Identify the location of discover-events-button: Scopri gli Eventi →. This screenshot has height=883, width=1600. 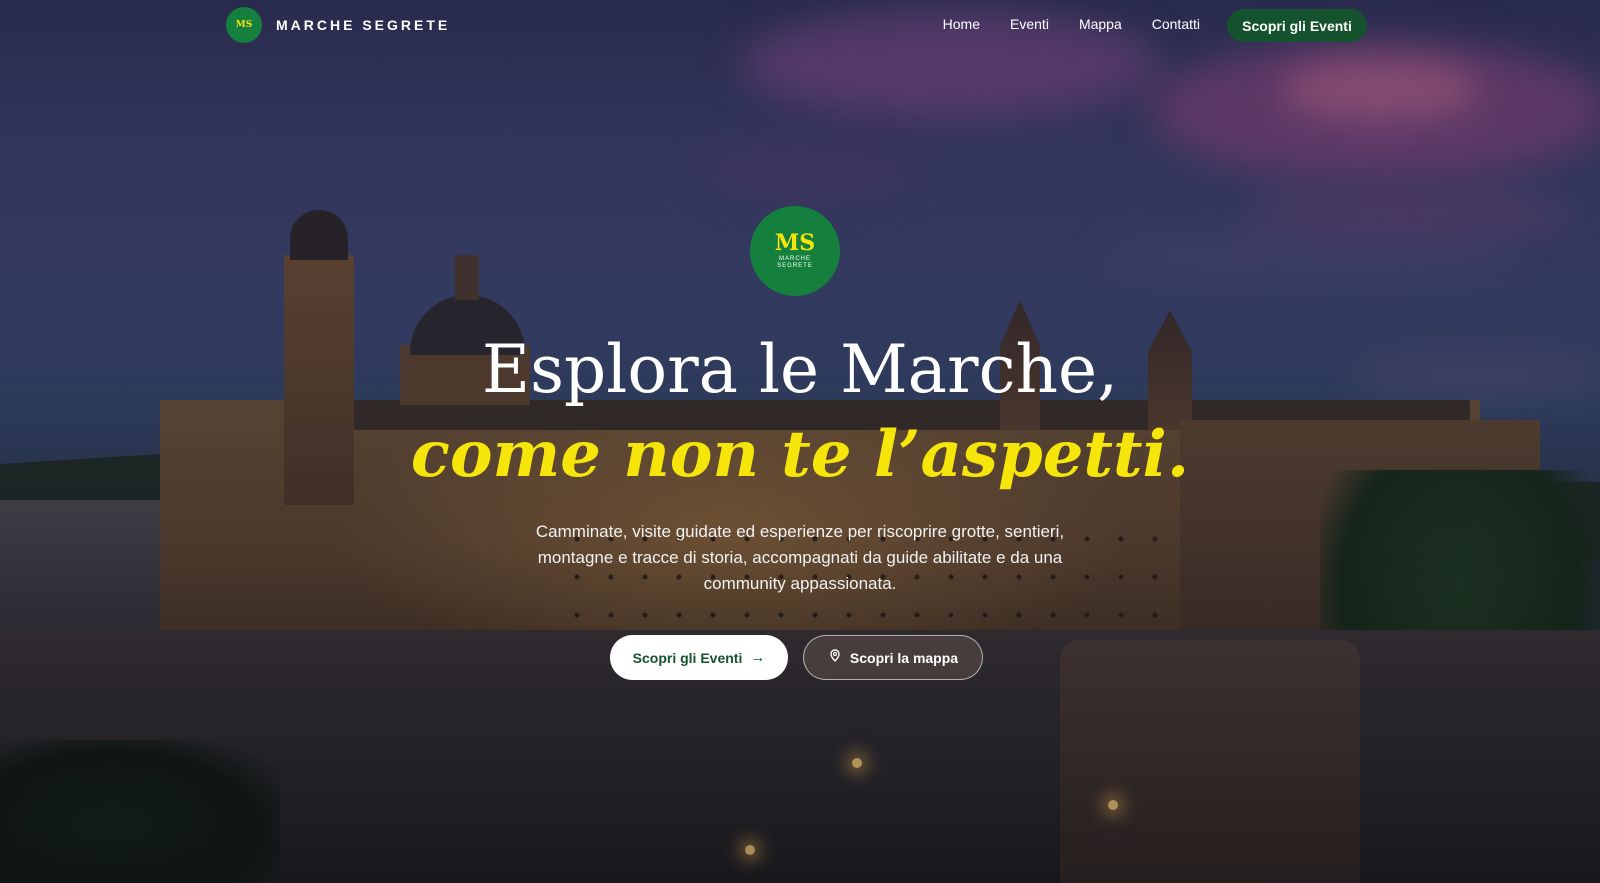
(699, 657).